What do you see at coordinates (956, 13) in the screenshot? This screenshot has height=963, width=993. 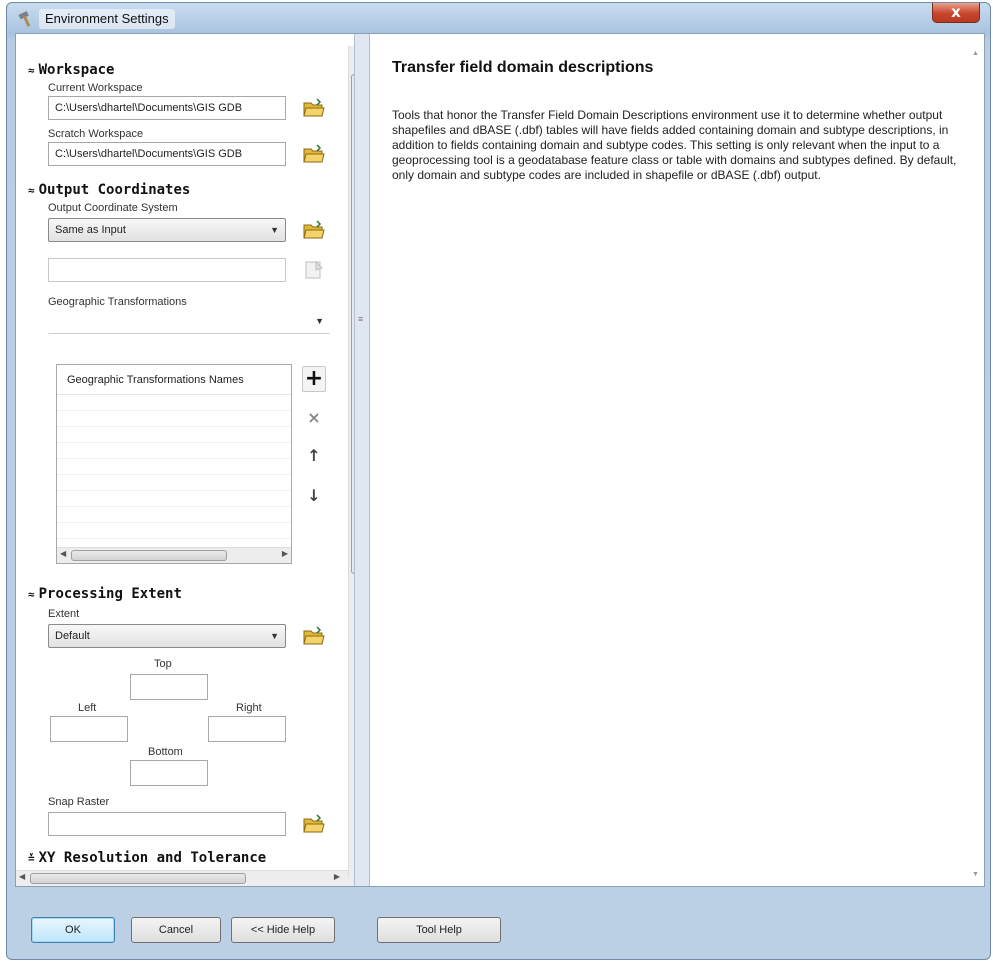 I see `close-button: x` at bounding box center [956, 13].